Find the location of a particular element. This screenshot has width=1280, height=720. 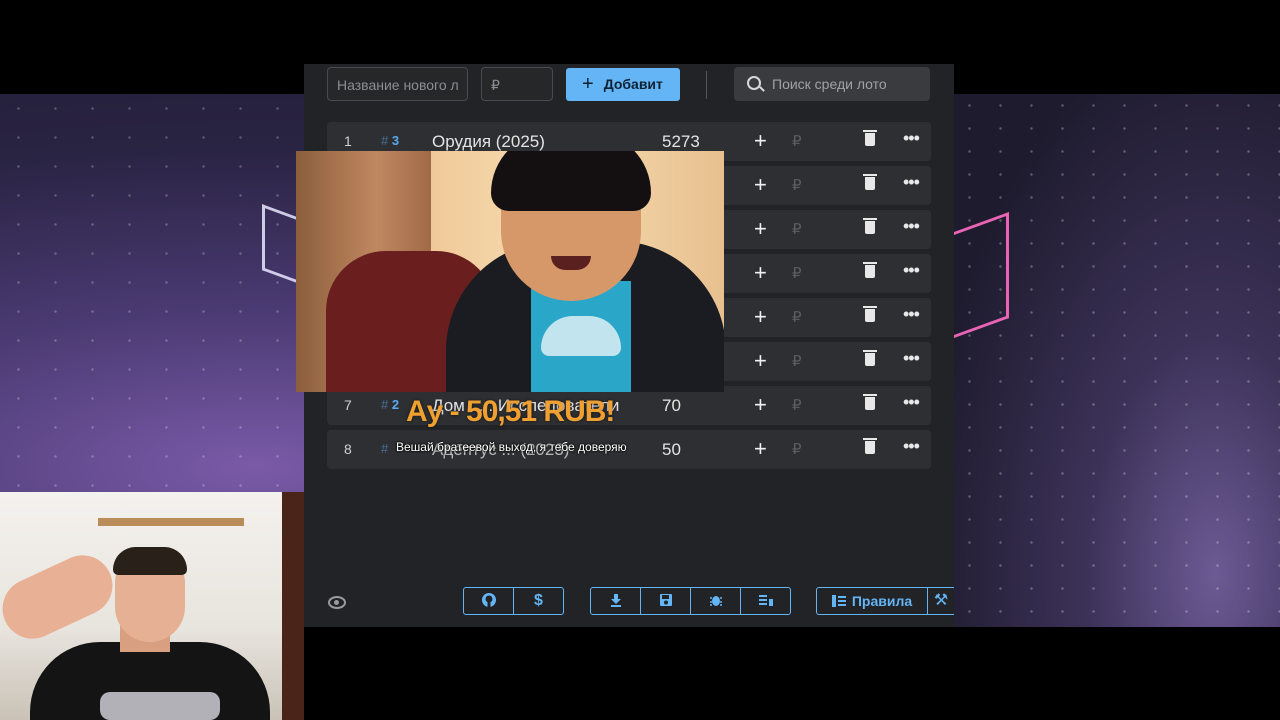

lot-number: 1 is located at coordinates (348, 141).